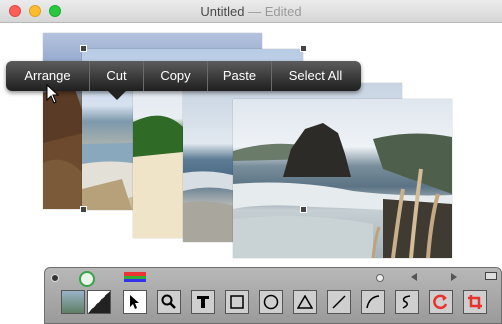  Describe the element at coordinates (83, 48) in the screenshot. I see `selection-handle-top-left` at that location.